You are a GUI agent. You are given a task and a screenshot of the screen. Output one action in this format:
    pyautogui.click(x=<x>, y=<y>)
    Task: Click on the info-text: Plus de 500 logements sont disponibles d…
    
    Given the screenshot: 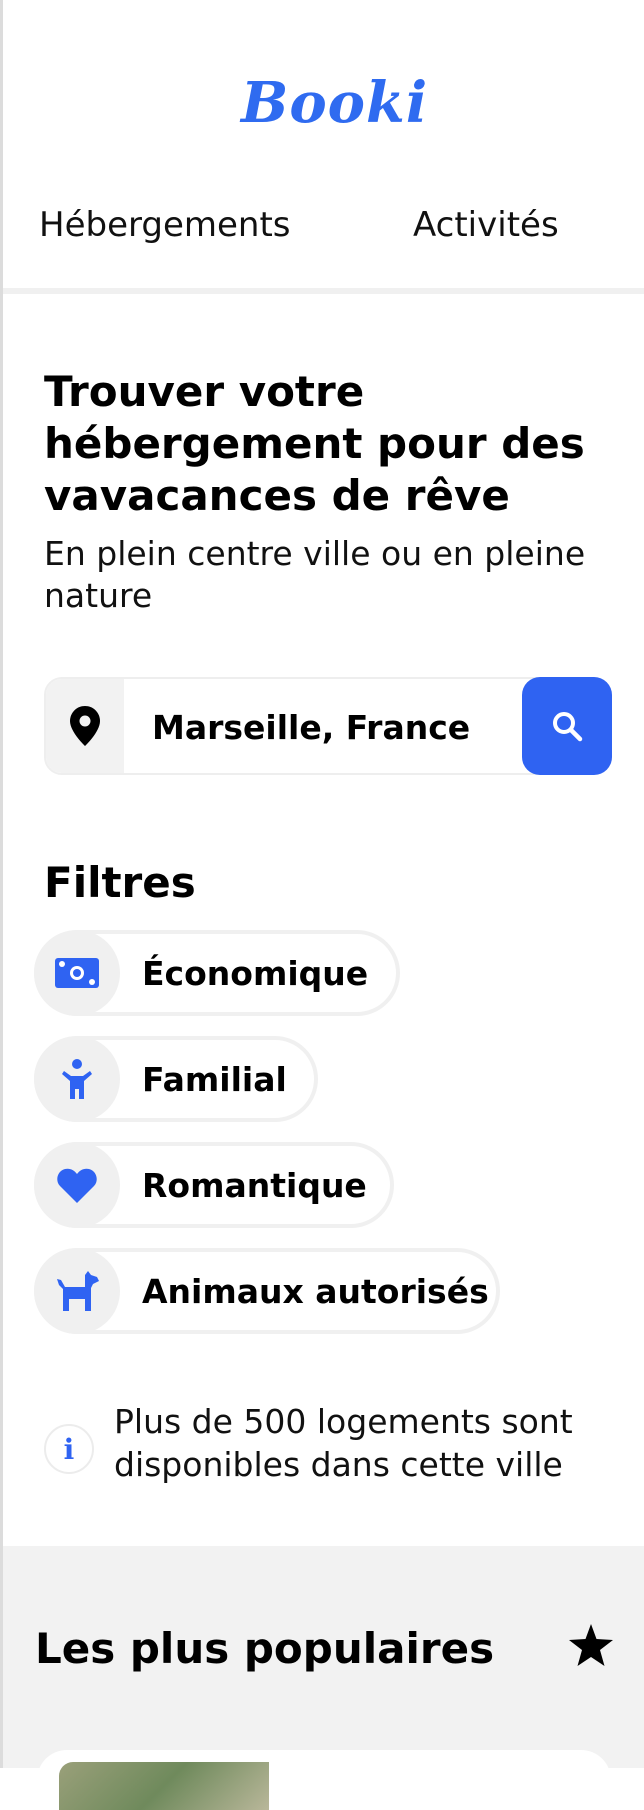 What is the action you would take?
    pyautogui.click(x=343, y=1443)
    